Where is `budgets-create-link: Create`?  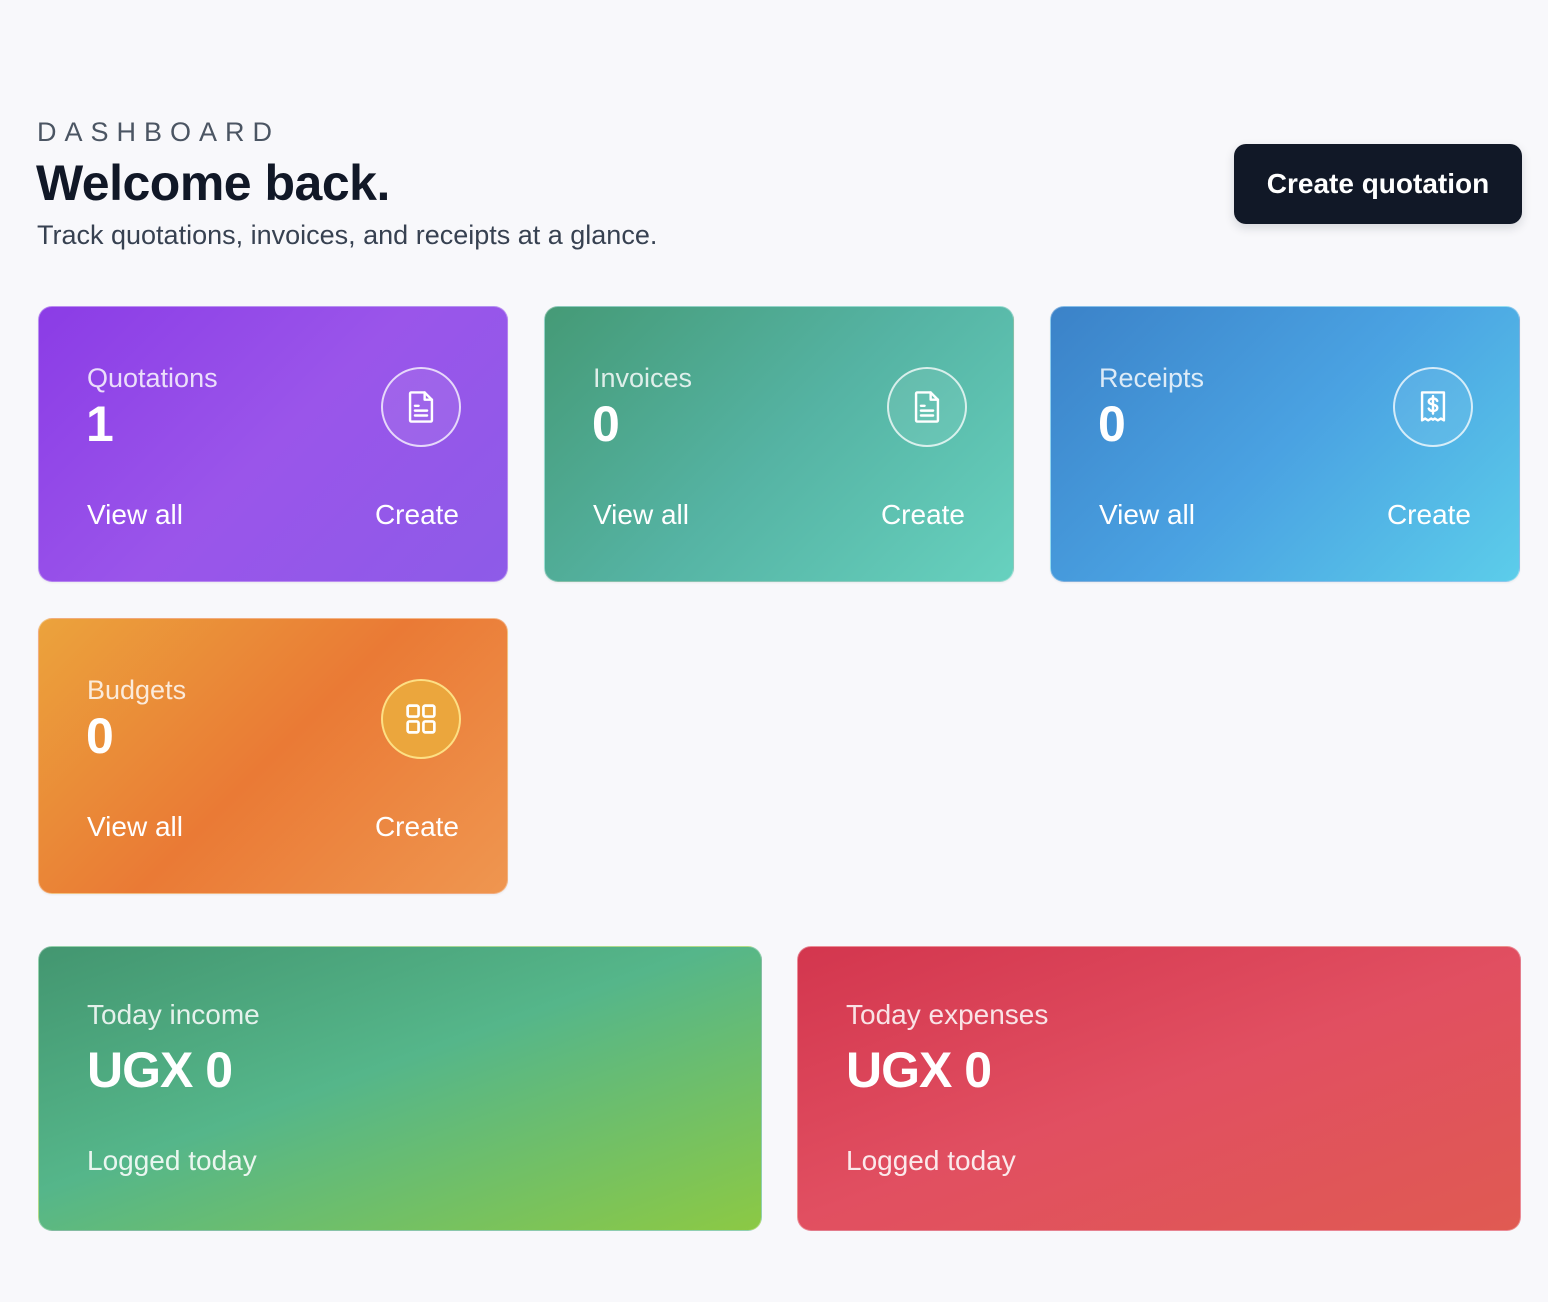 budgets-create-link: Create is located at coordinates (417, 827).